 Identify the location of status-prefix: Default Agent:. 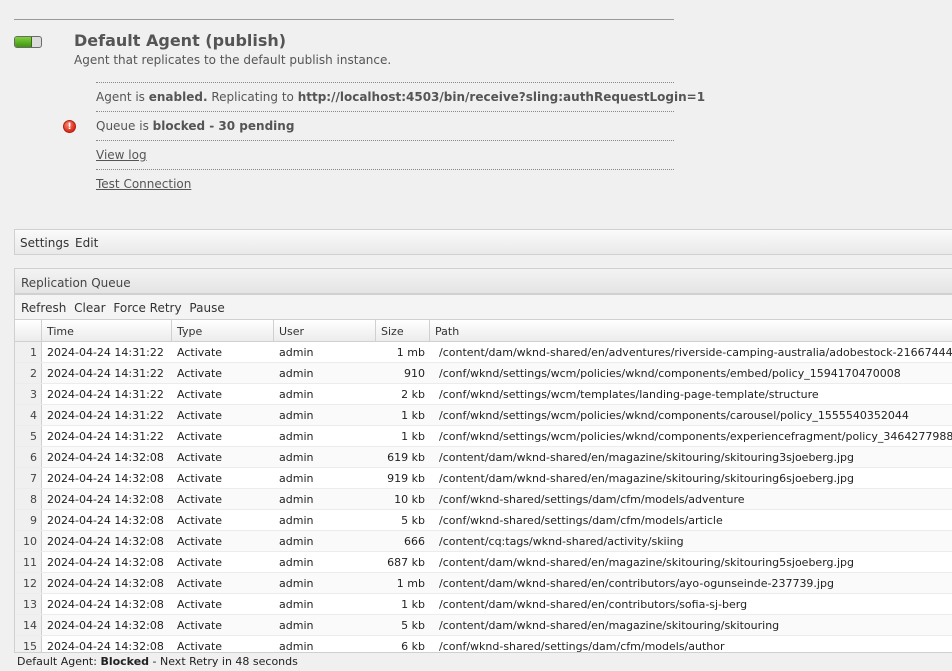
(59, 661).